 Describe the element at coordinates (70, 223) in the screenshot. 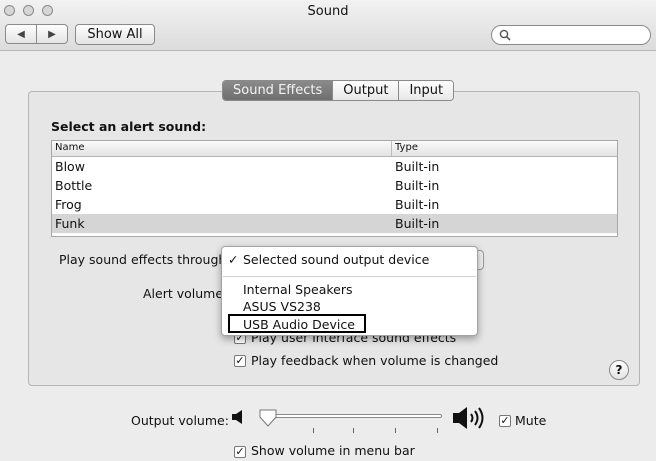

I see `row-name: Funk` at that location.